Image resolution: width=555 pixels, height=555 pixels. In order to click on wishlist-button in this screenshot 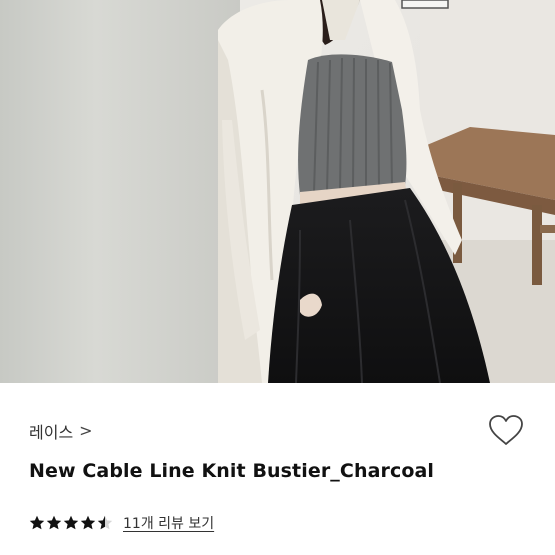, I will do `click(506, 430)`.